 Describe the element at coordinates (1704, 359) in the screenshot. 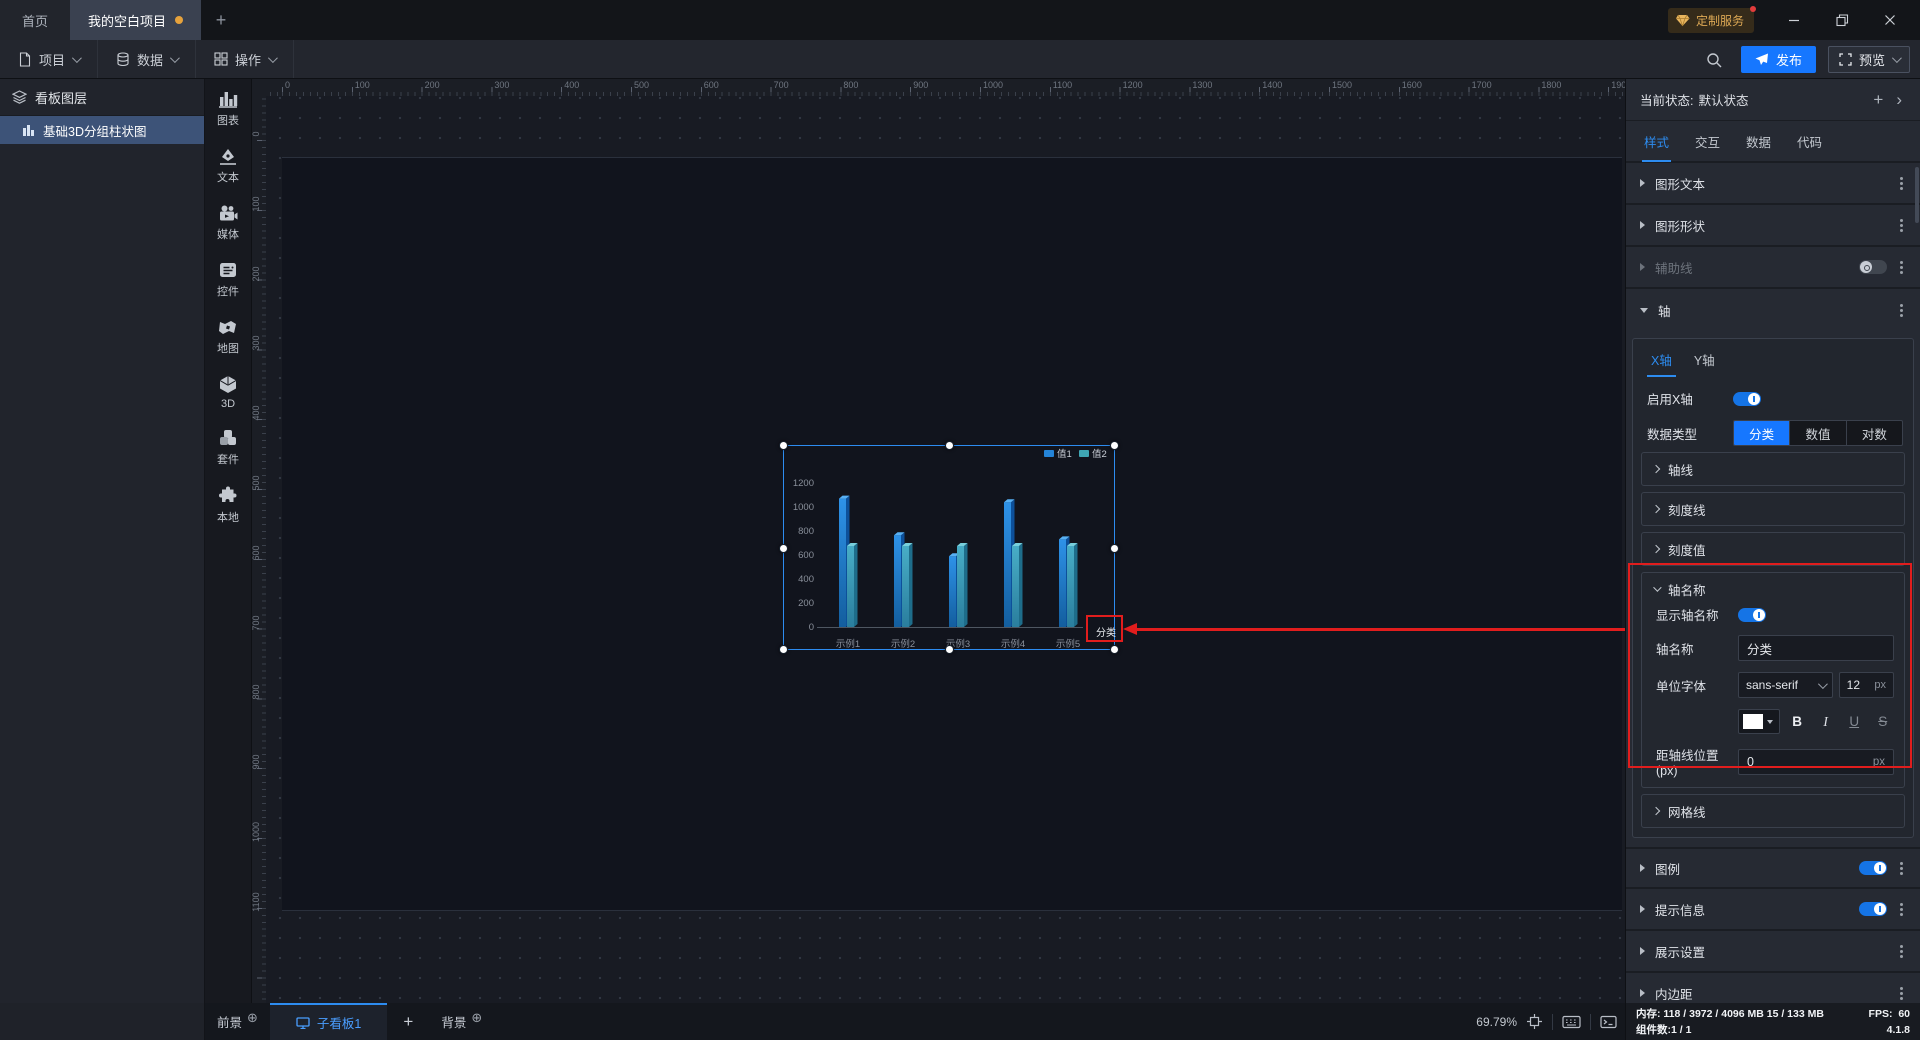

I see `tab-y-axis: Y轴` at that location.